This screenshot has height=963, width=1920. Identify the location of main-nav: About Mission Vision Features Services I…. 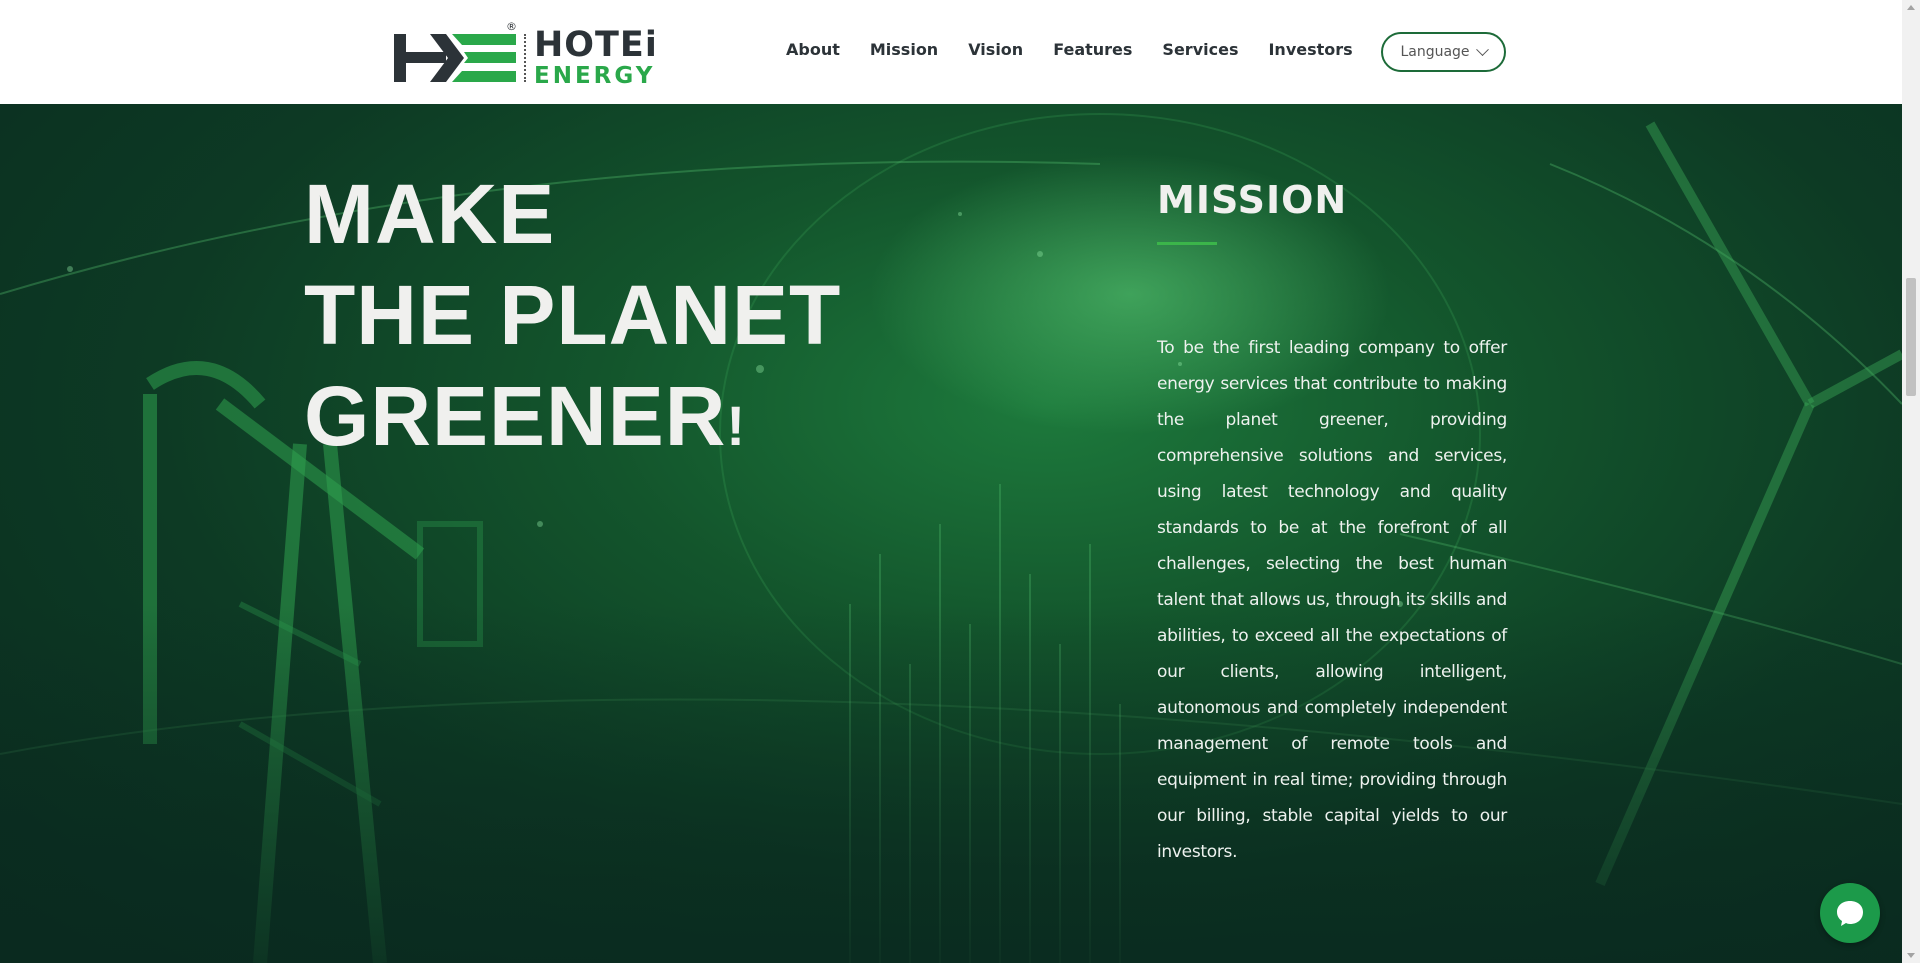
(1069, 49).